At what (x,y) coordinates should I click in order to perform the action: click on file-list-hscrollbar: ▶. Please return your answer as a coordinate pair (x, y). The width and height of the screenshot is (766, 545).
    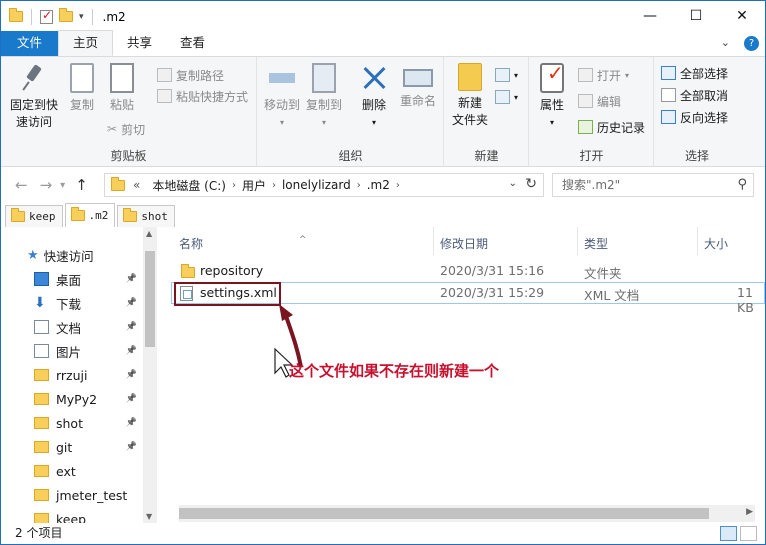
    Looking at the image, I should click on (467, 513).